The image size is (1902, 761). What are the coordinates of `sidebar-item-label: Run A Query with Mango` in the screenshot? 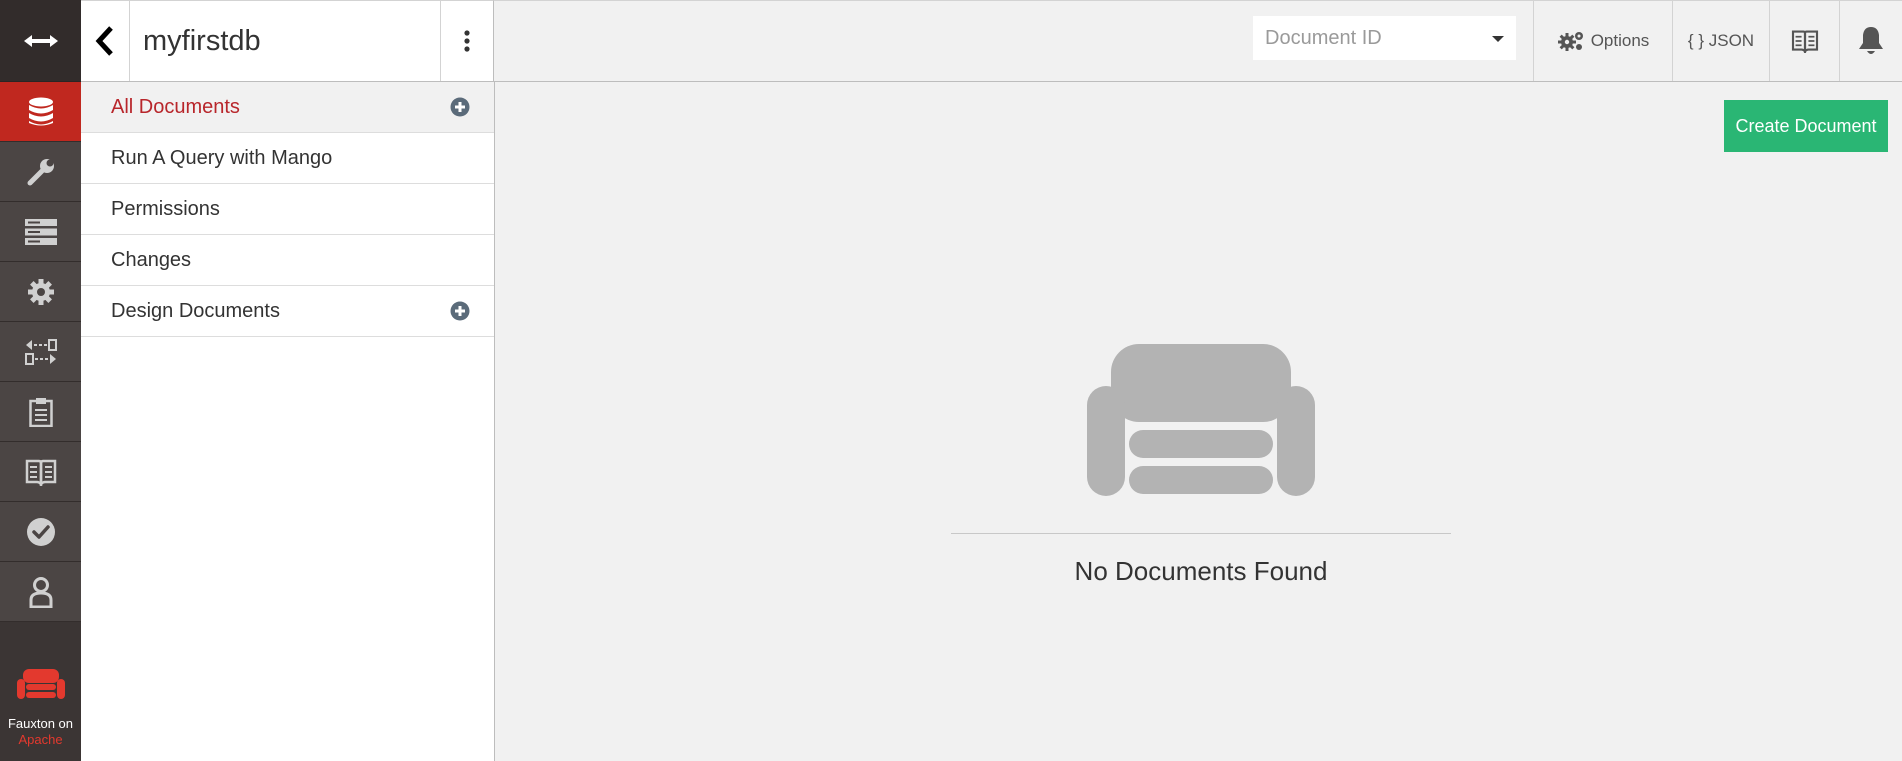 It's located at (222, 157).